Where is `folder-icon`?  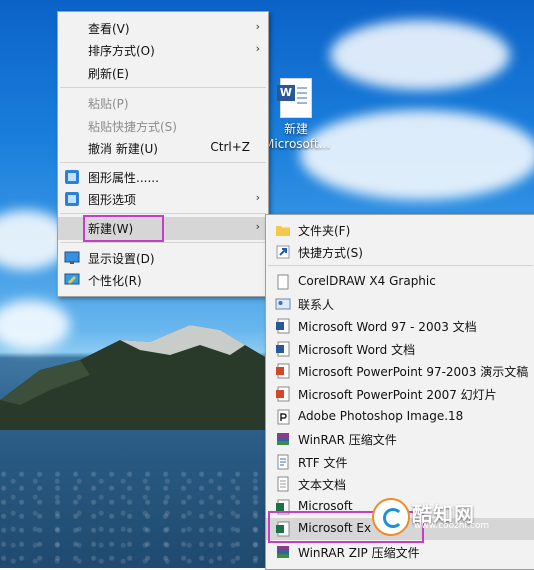
folder-icon is located at coordinates (283, 231).